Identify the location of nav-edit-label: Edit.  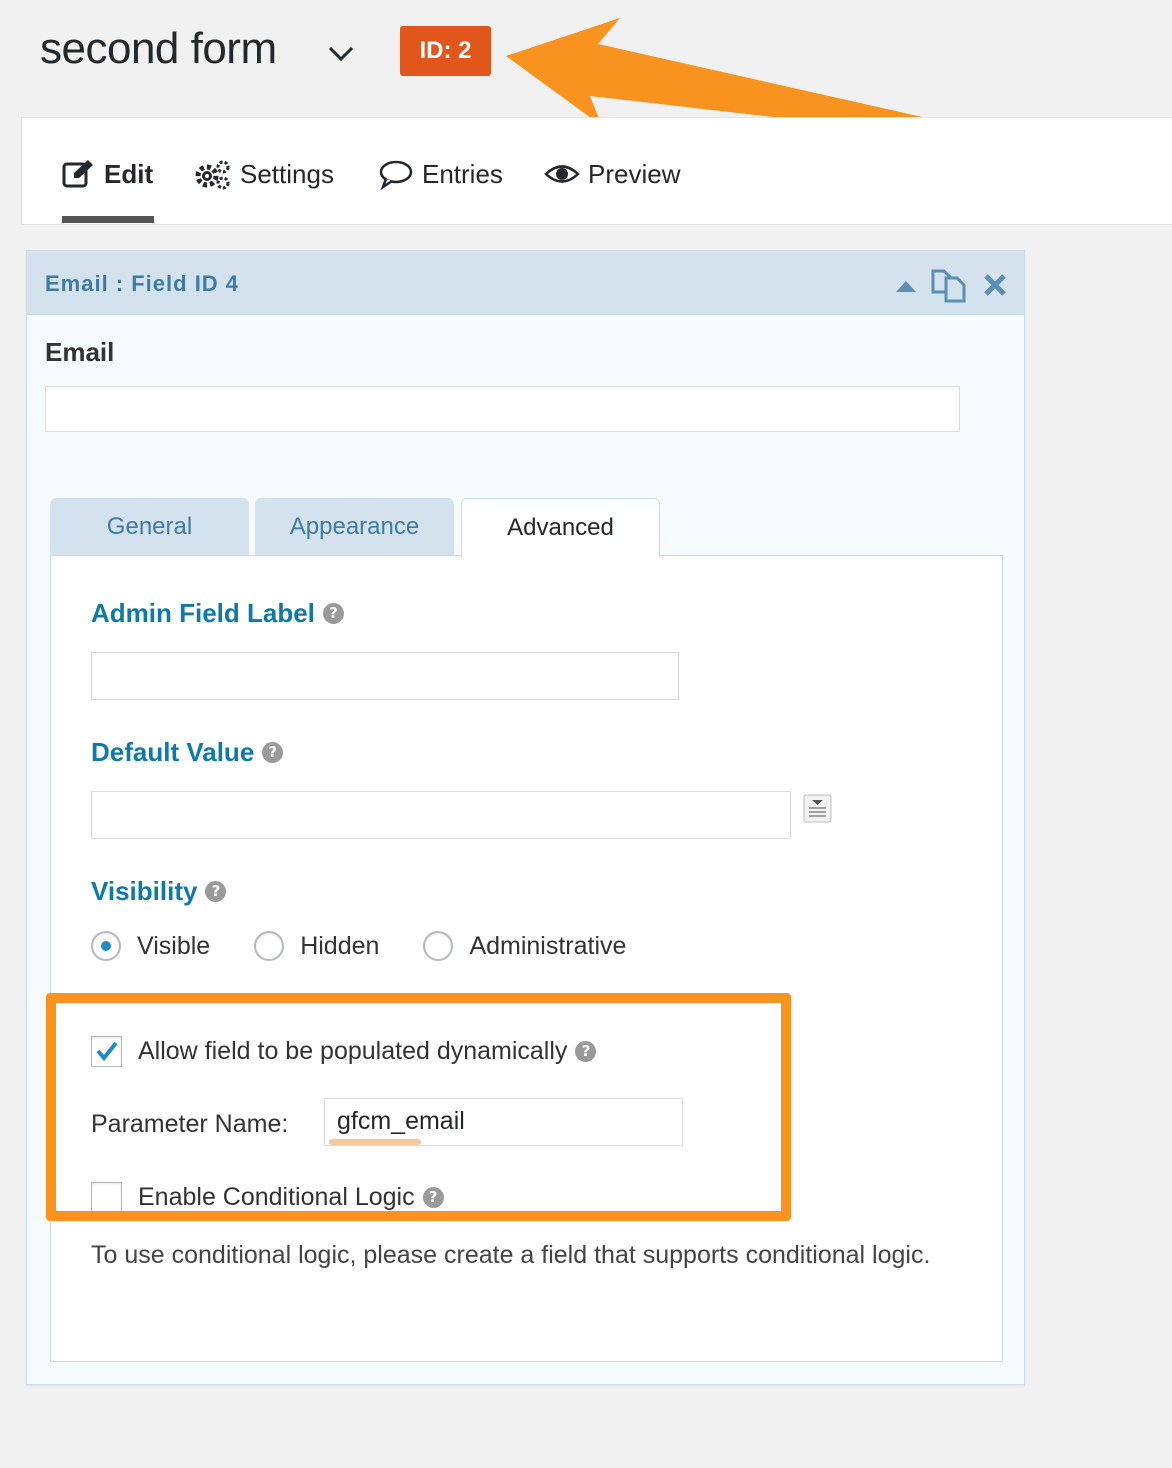
(129, 173).